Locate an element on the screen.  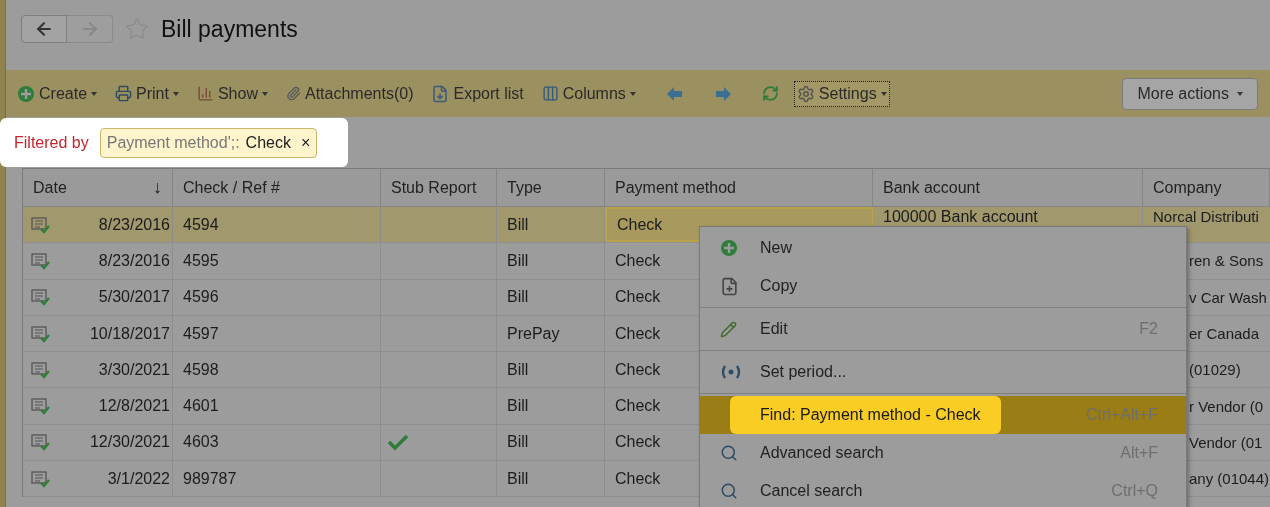
column-header: Check / Ref # is located at coordinates (277, 187).